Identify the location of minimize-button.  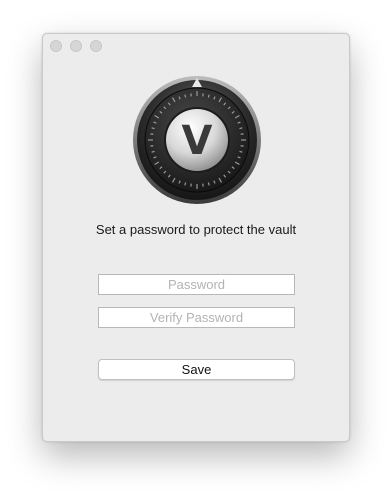
(76, 46).